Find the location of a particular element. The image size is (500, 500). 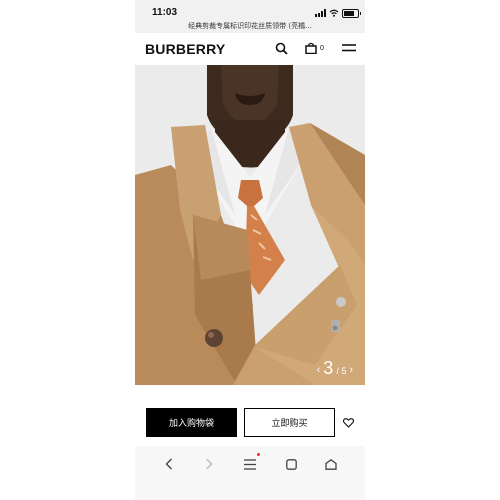

browser-menu-button is located at coordinates (251, 462).